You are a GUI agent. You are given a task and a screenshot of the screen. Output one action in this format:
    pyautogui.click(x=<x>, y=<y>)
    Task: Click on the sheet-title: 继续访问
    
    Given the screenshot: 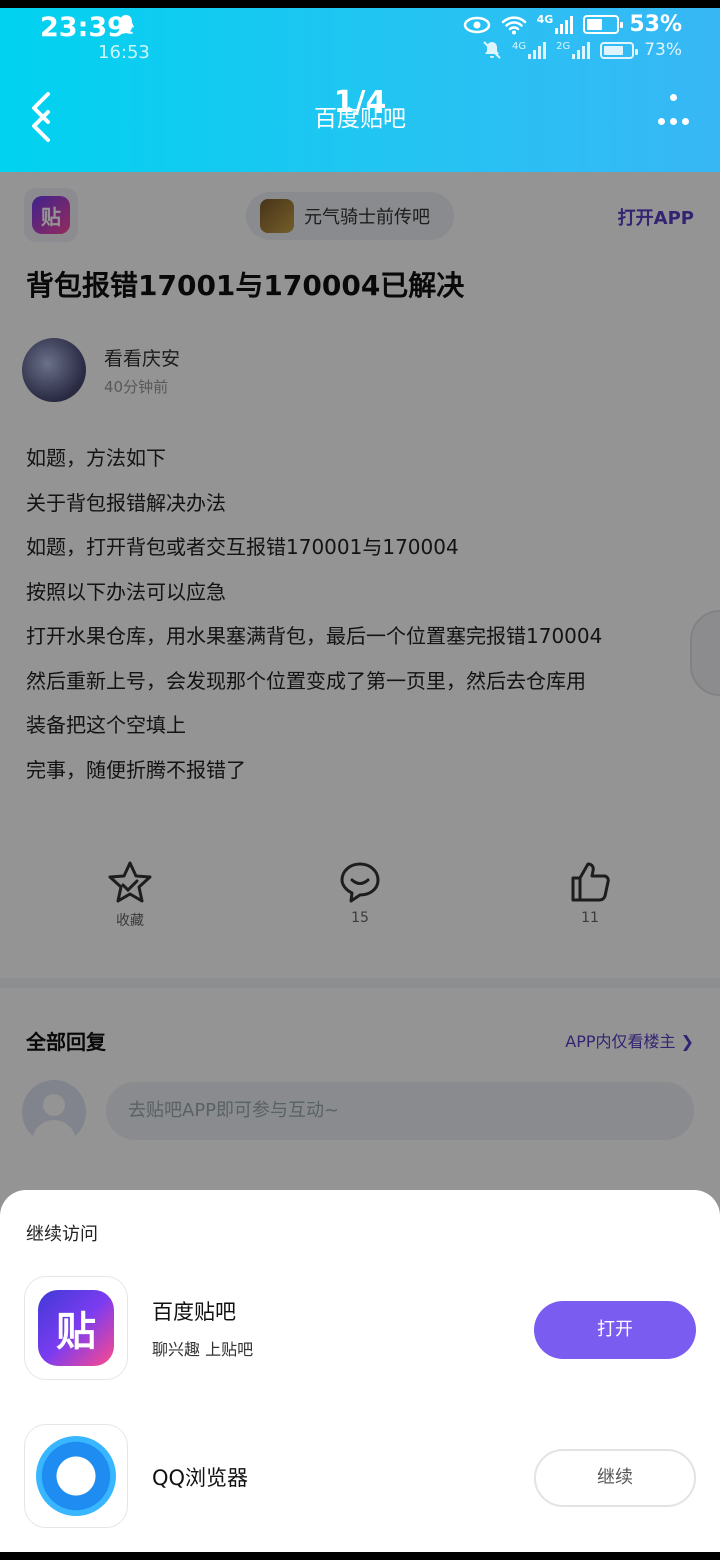 What is the action you would take?
    pyautogui.click(x=62, y=1234)
    